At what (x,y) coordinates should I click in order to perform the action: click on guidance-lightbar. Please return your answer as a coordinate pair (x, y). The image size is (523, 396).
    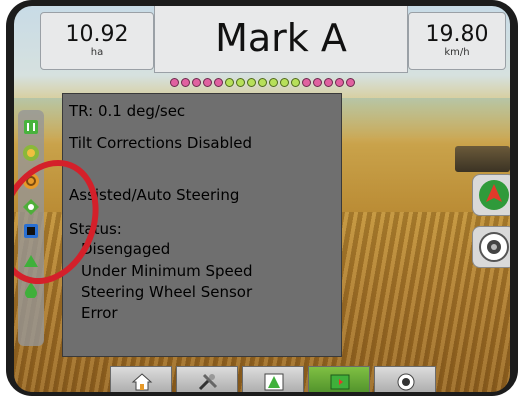
    Looking at the image, I should click on (262, 85).